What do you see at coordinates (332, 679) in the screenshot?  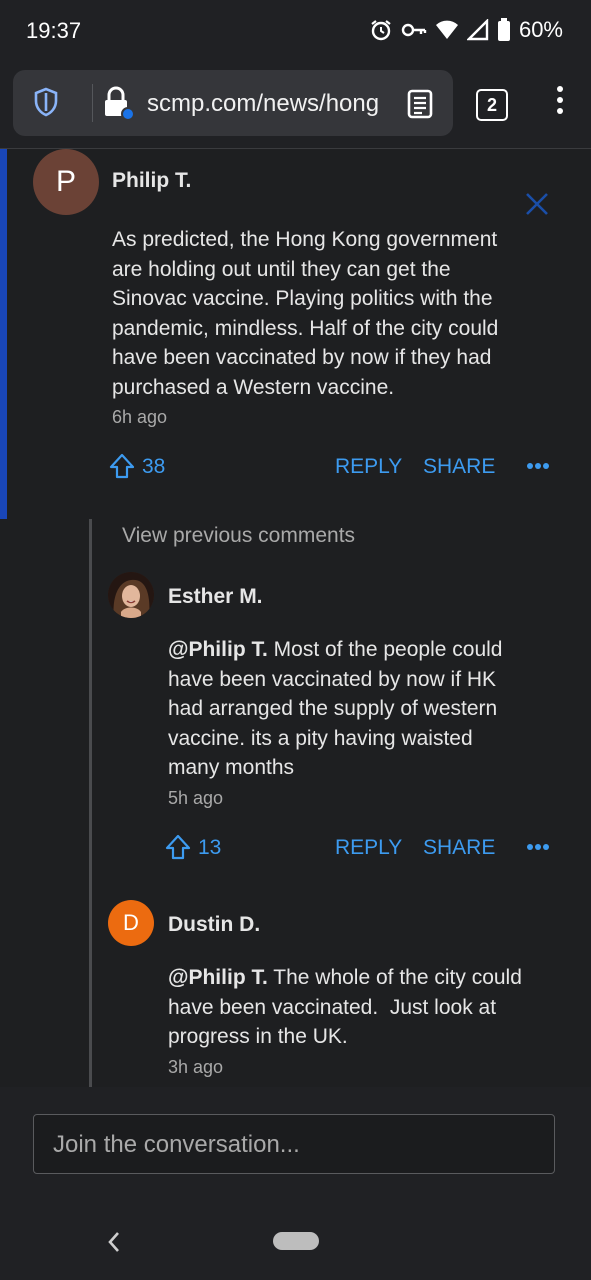 I see `comment-line: have been vaccinated by now if HK` at bounding box center [332, 679].